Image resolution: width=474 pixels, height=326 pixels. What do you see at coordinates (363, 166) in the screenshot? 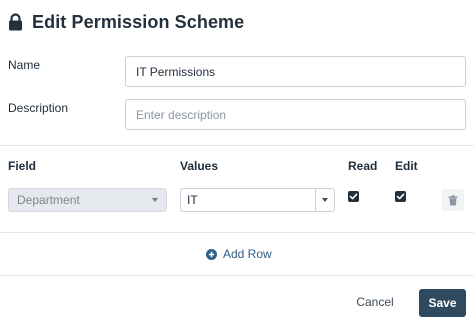
I see `read-column-header: Read` at bounding box center [363, 166].